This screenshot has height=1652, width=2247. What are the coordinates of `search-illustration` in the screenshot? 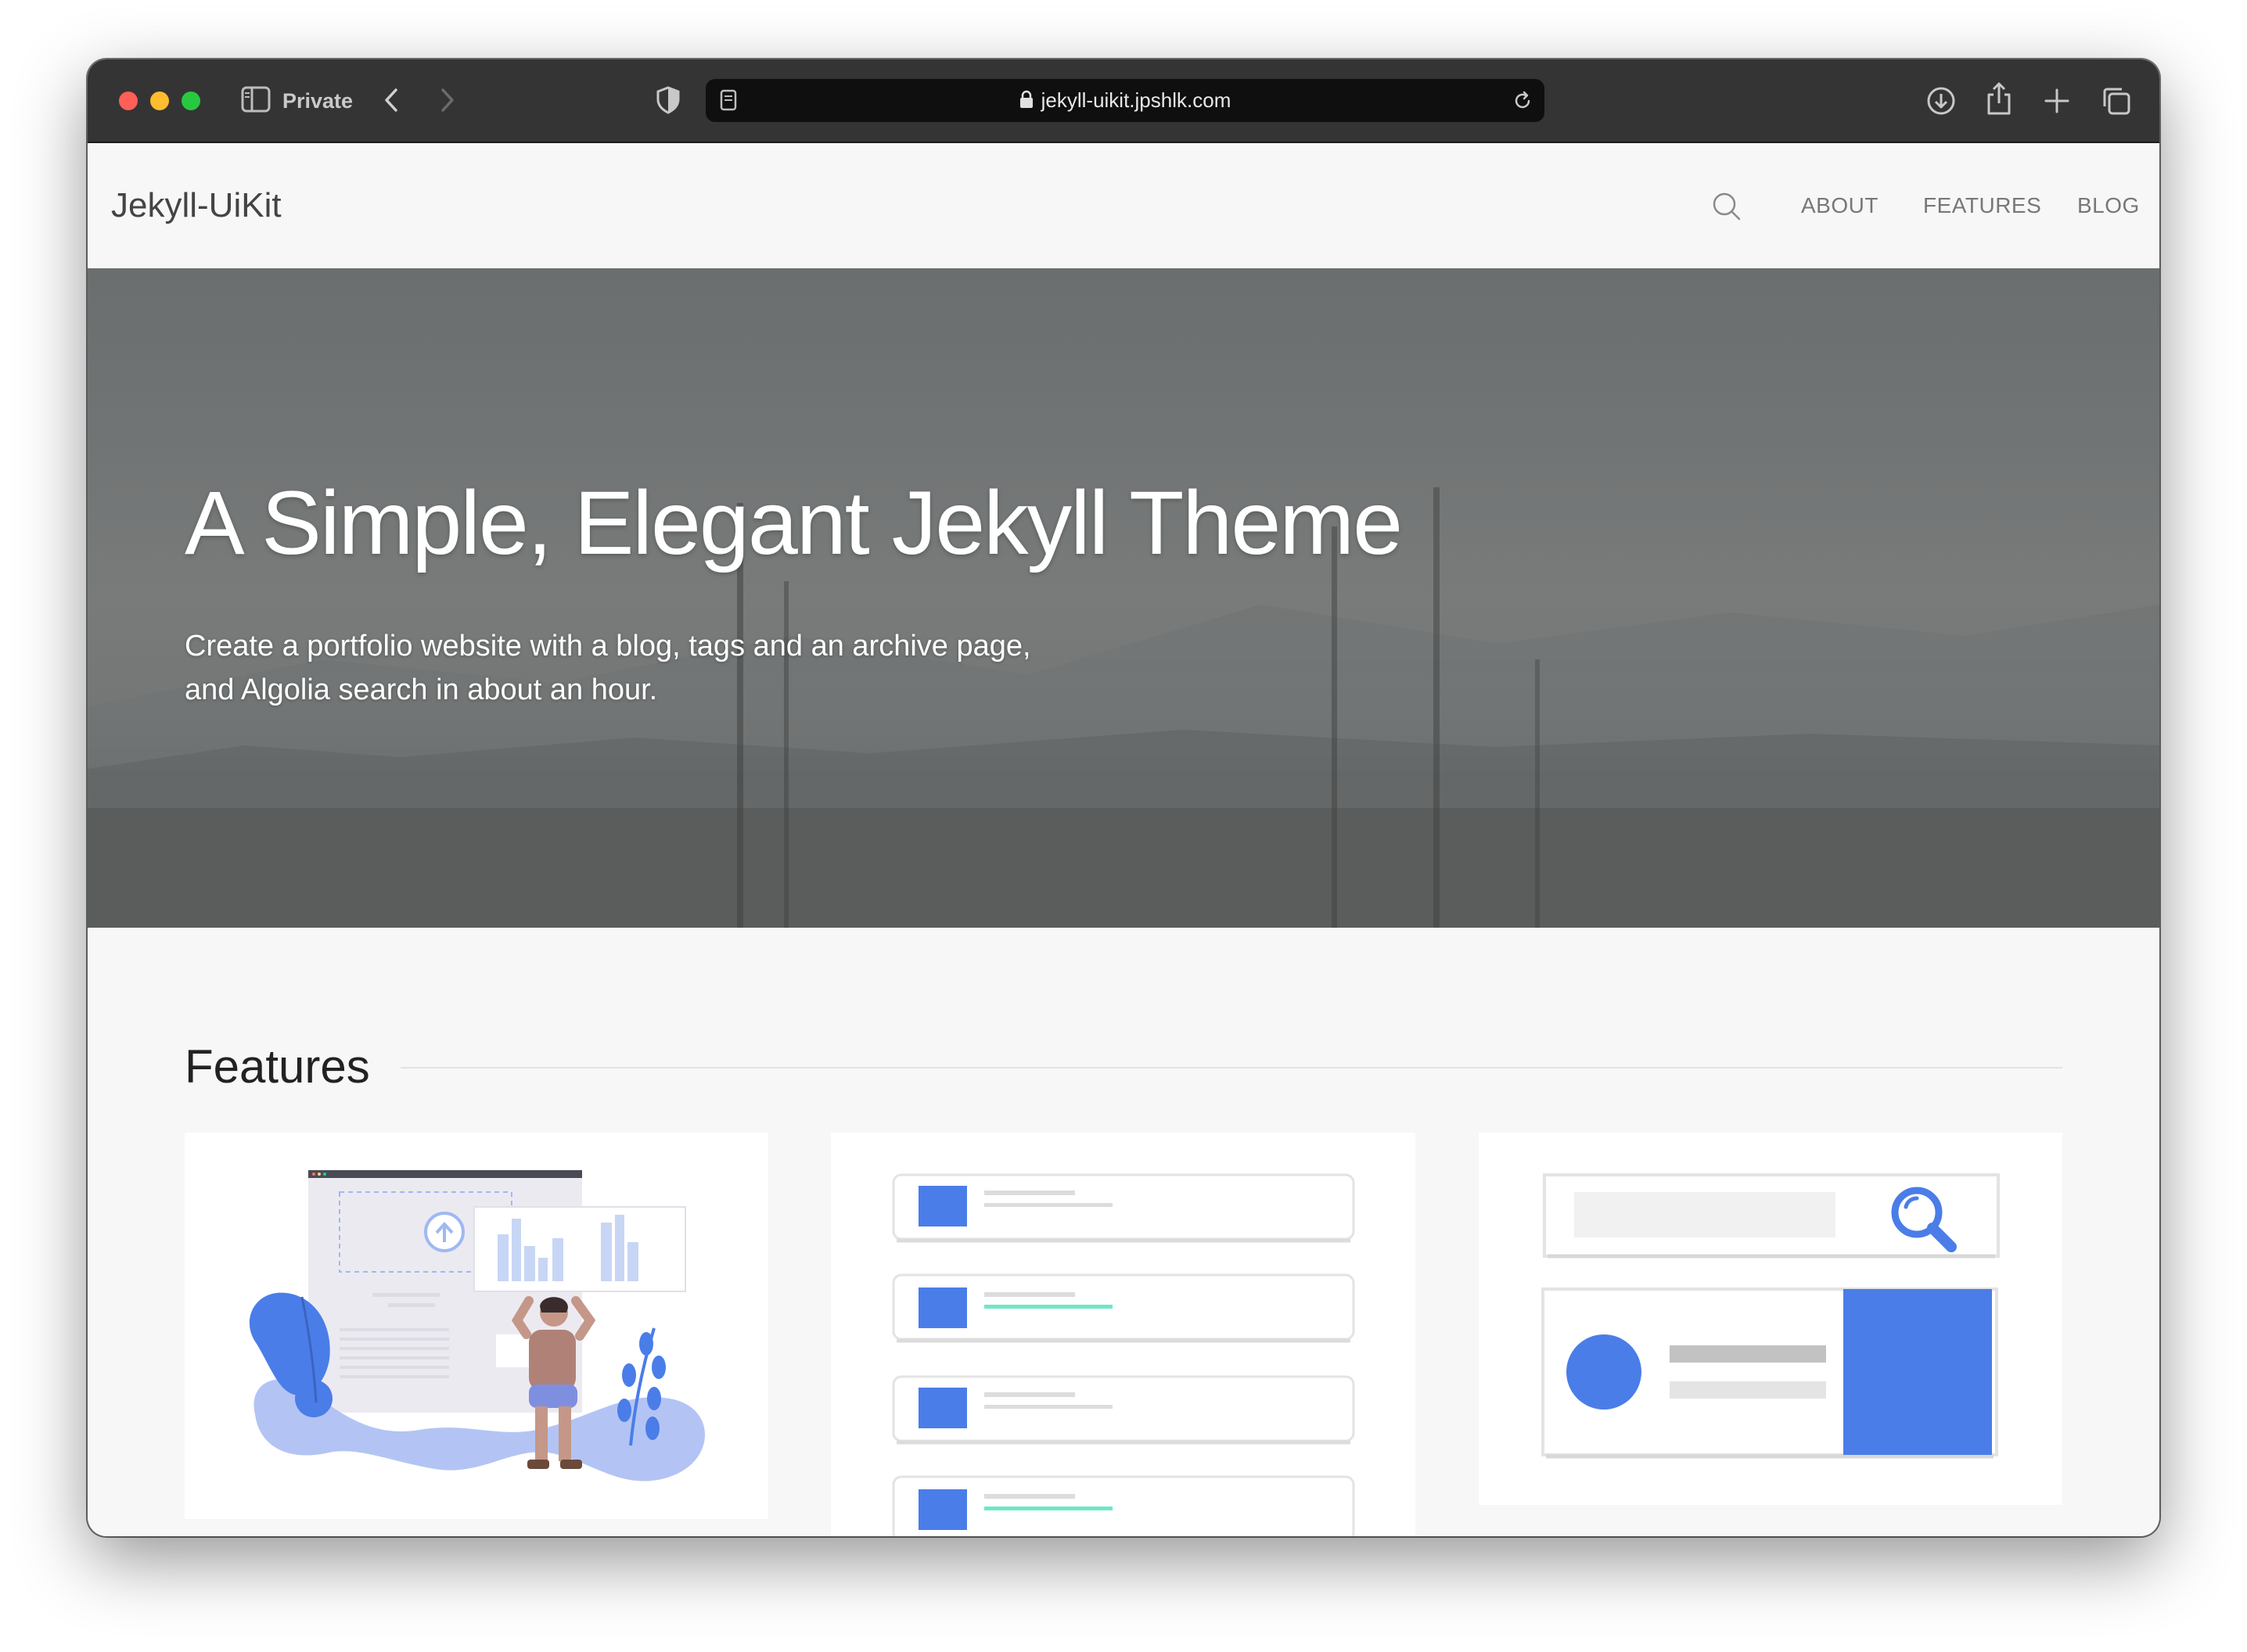 It's located at (1770, 1316).